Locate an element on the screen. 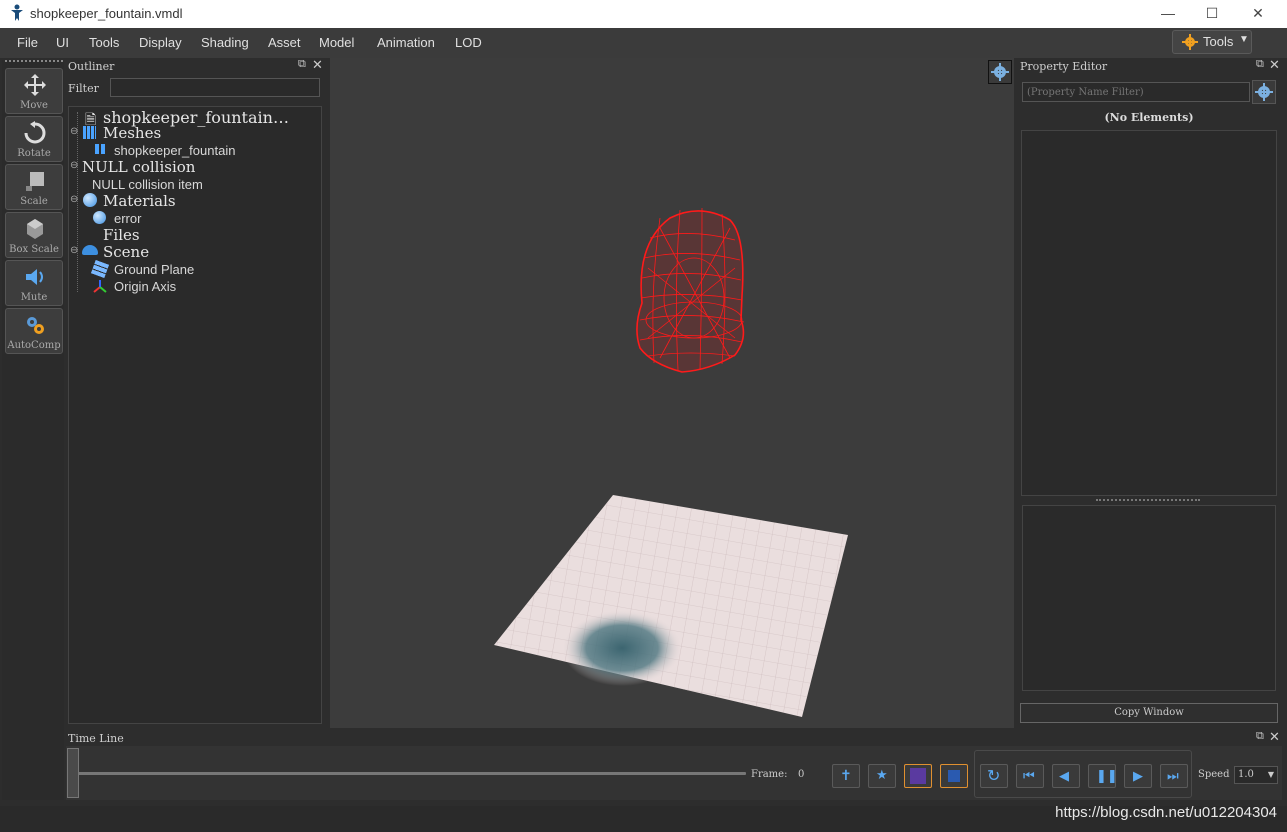 The image size is (1287, 832). mesh-icon is located at coordinates (100, 149).